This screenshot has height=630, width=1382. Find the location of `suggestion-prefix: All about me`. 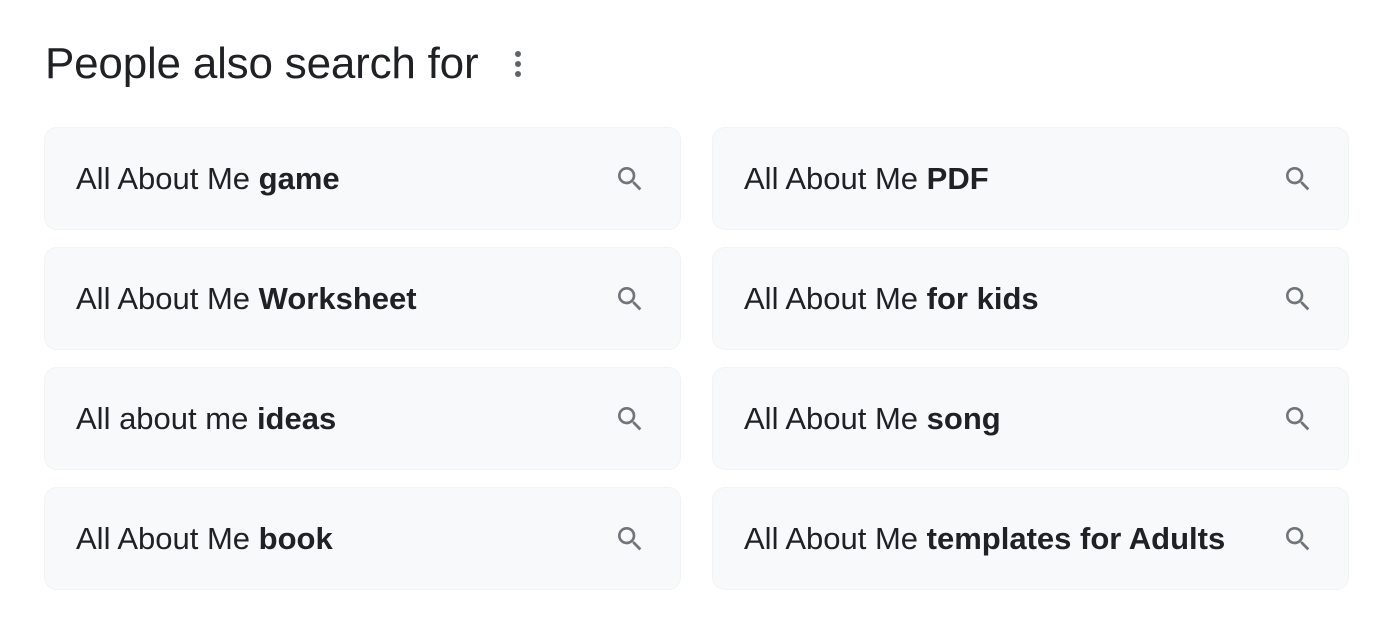

suggestion-prefix: All about me is located at coordinates (166, 418).